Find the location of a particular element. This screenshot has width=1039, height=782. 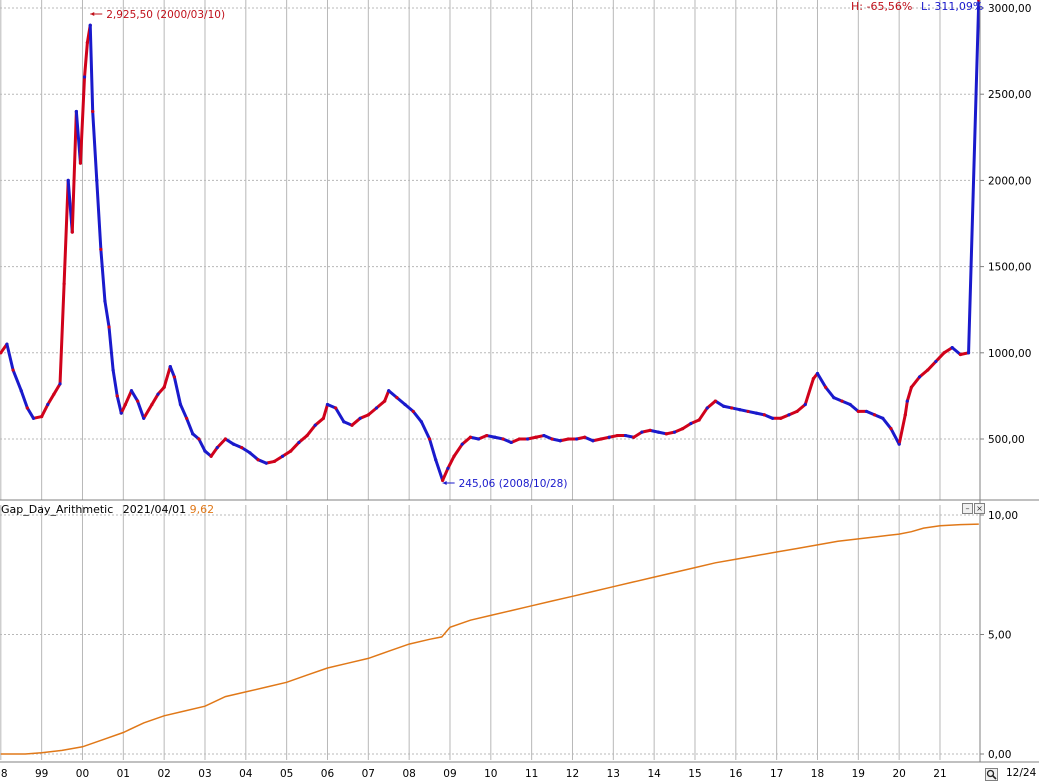

y-tick-label: 1500,00 is located at coordinates (1009, 268).